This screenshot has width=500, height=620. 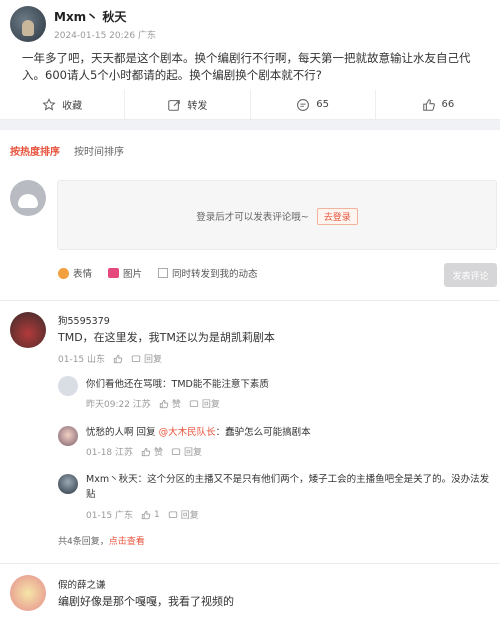 What do you see at coordinates (437, 104) in the screenshot?
I see `like-button: 66` at bounding box center [437, 104].